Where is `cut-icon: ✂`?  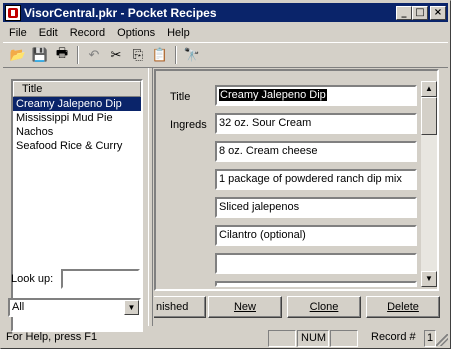
cut-icon: ✂ is located at coordinates (116, 55).